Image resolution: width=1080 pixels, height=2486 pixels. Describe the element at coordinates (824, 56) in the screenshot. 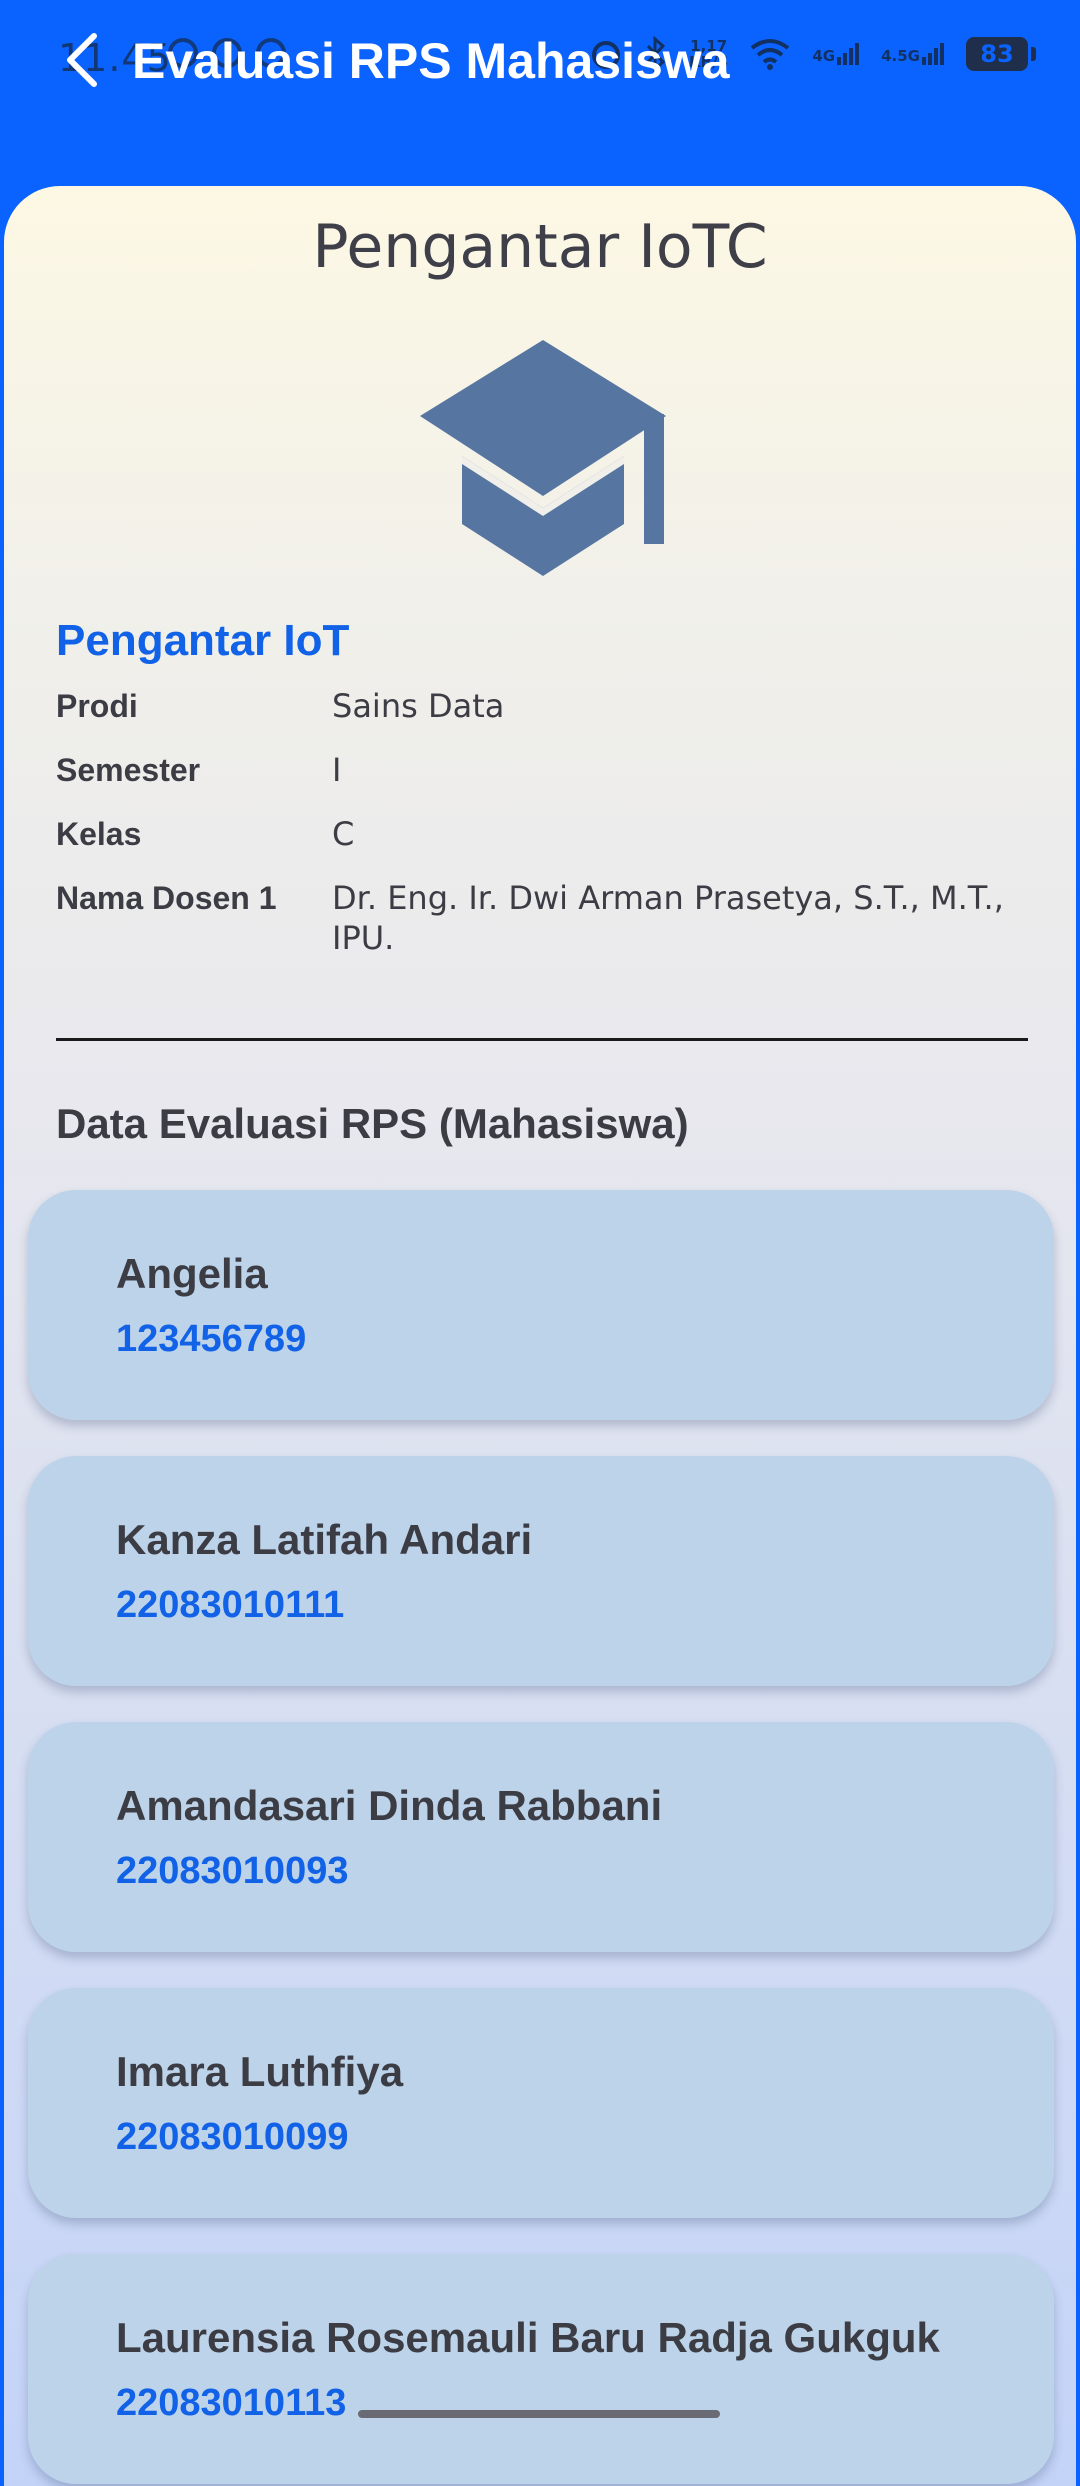

I see `signal-1-label: 4G` at that location.